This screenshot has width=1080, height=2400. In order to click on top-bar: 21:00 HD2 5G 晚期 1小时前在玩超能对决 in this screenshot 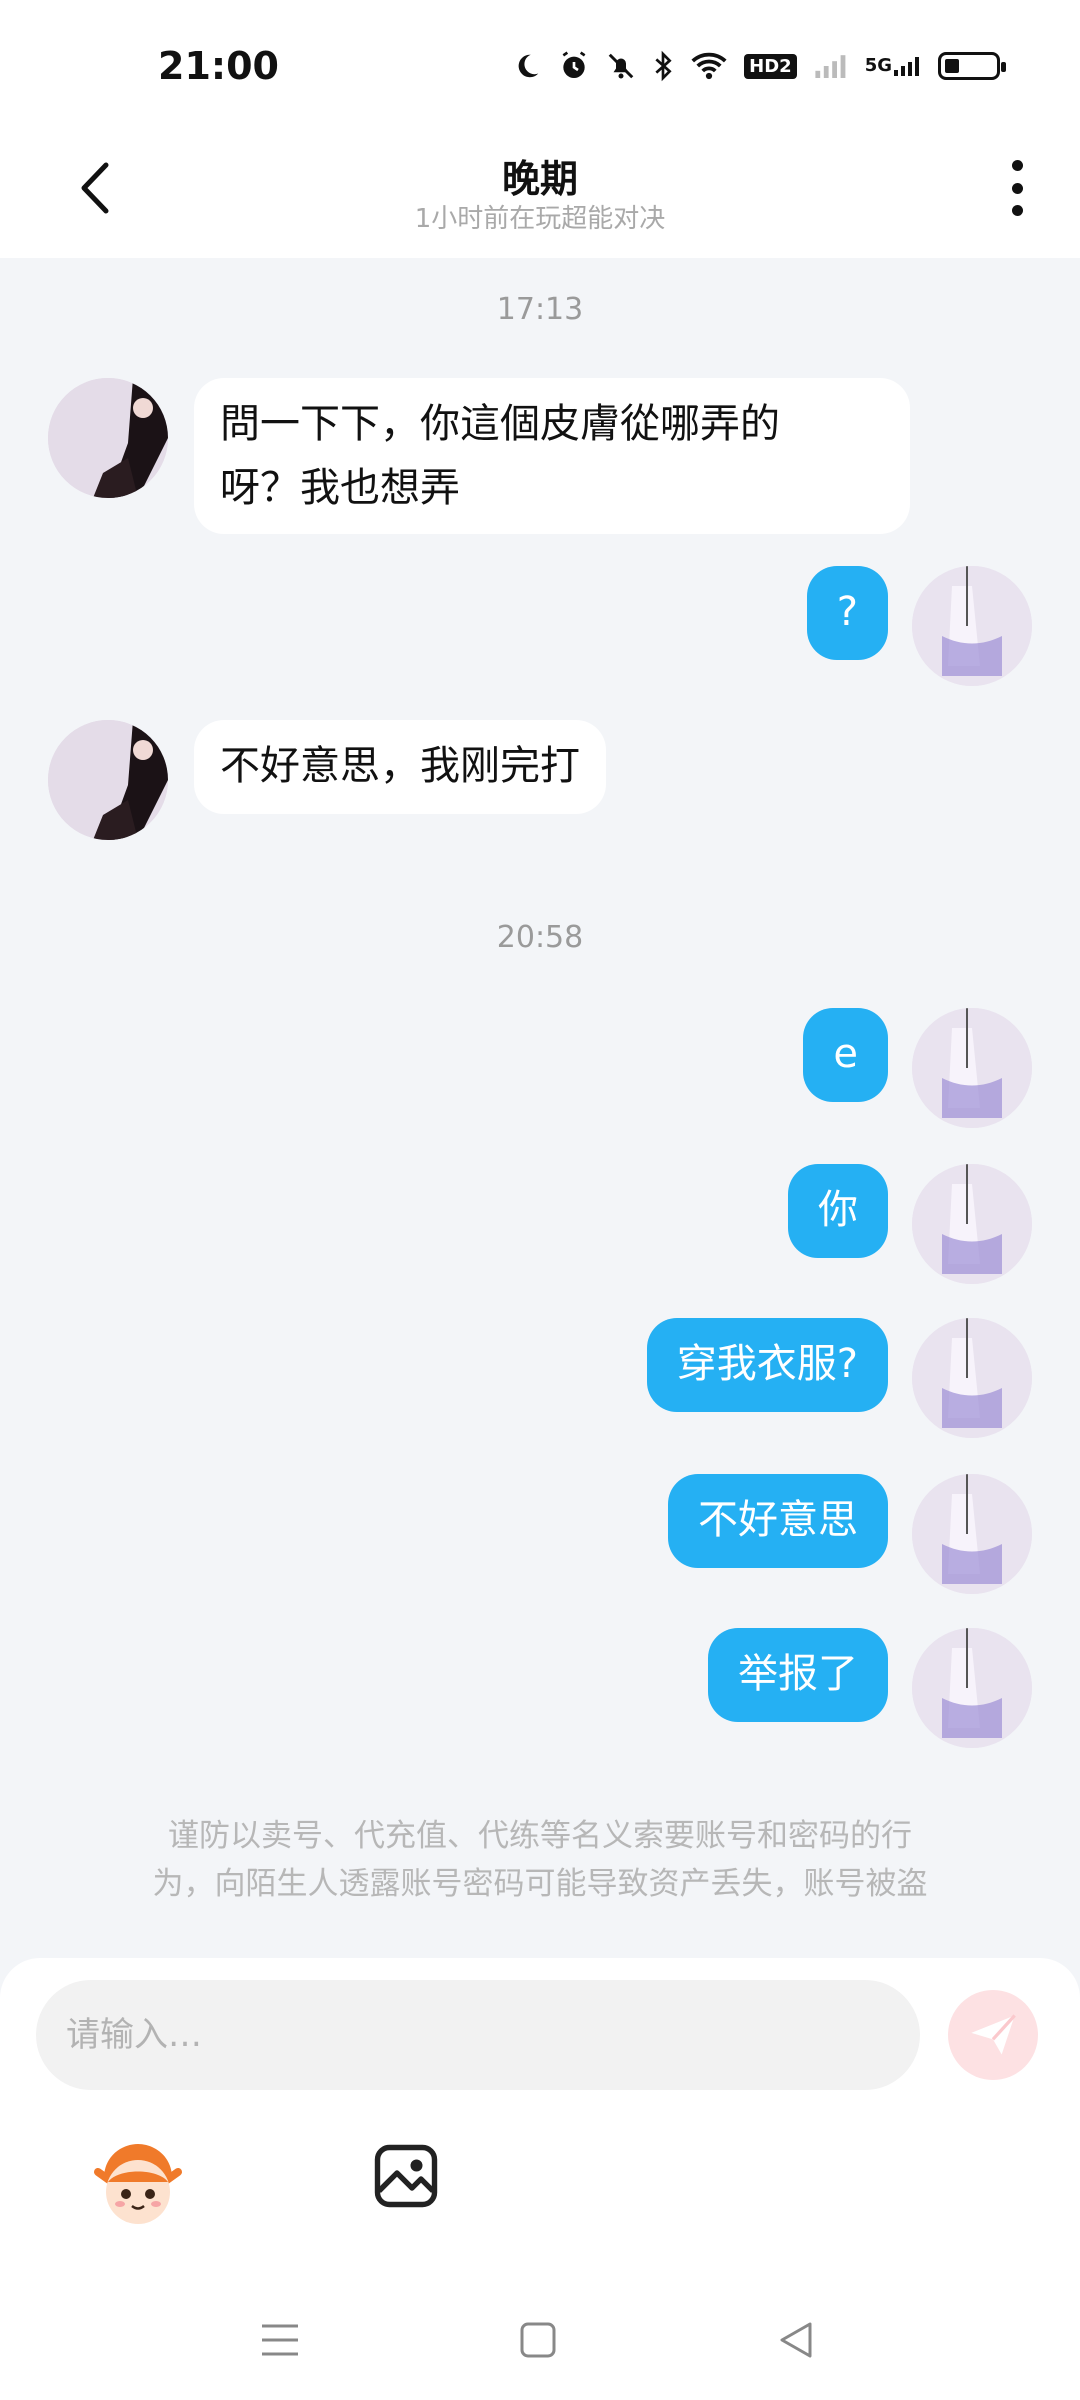, I will do `click(540, 129)`.